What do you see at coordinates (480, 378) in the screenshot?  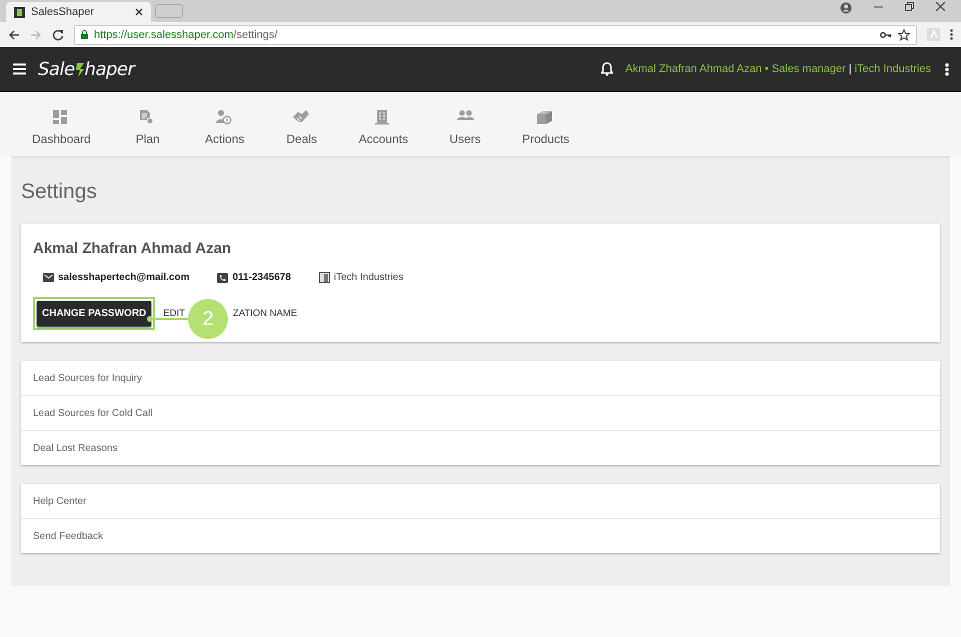 I see `list-item: Lead Sources for Inquiry` at bounding box center [480, 378].